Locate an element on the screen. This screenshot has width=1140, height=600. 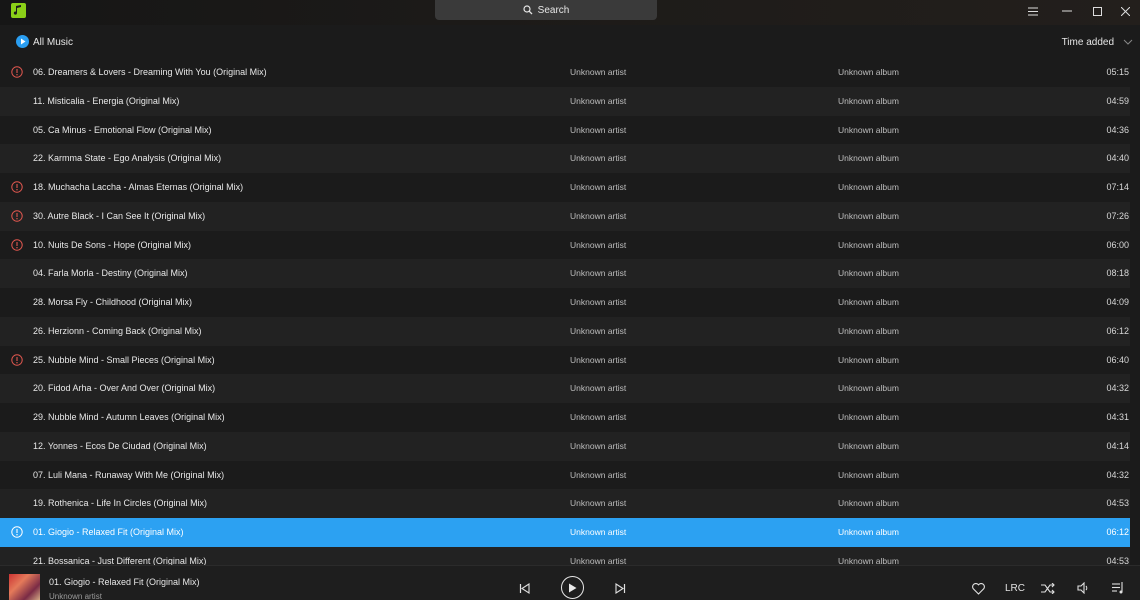
volume-icon is located at coordinates (1083, 588).